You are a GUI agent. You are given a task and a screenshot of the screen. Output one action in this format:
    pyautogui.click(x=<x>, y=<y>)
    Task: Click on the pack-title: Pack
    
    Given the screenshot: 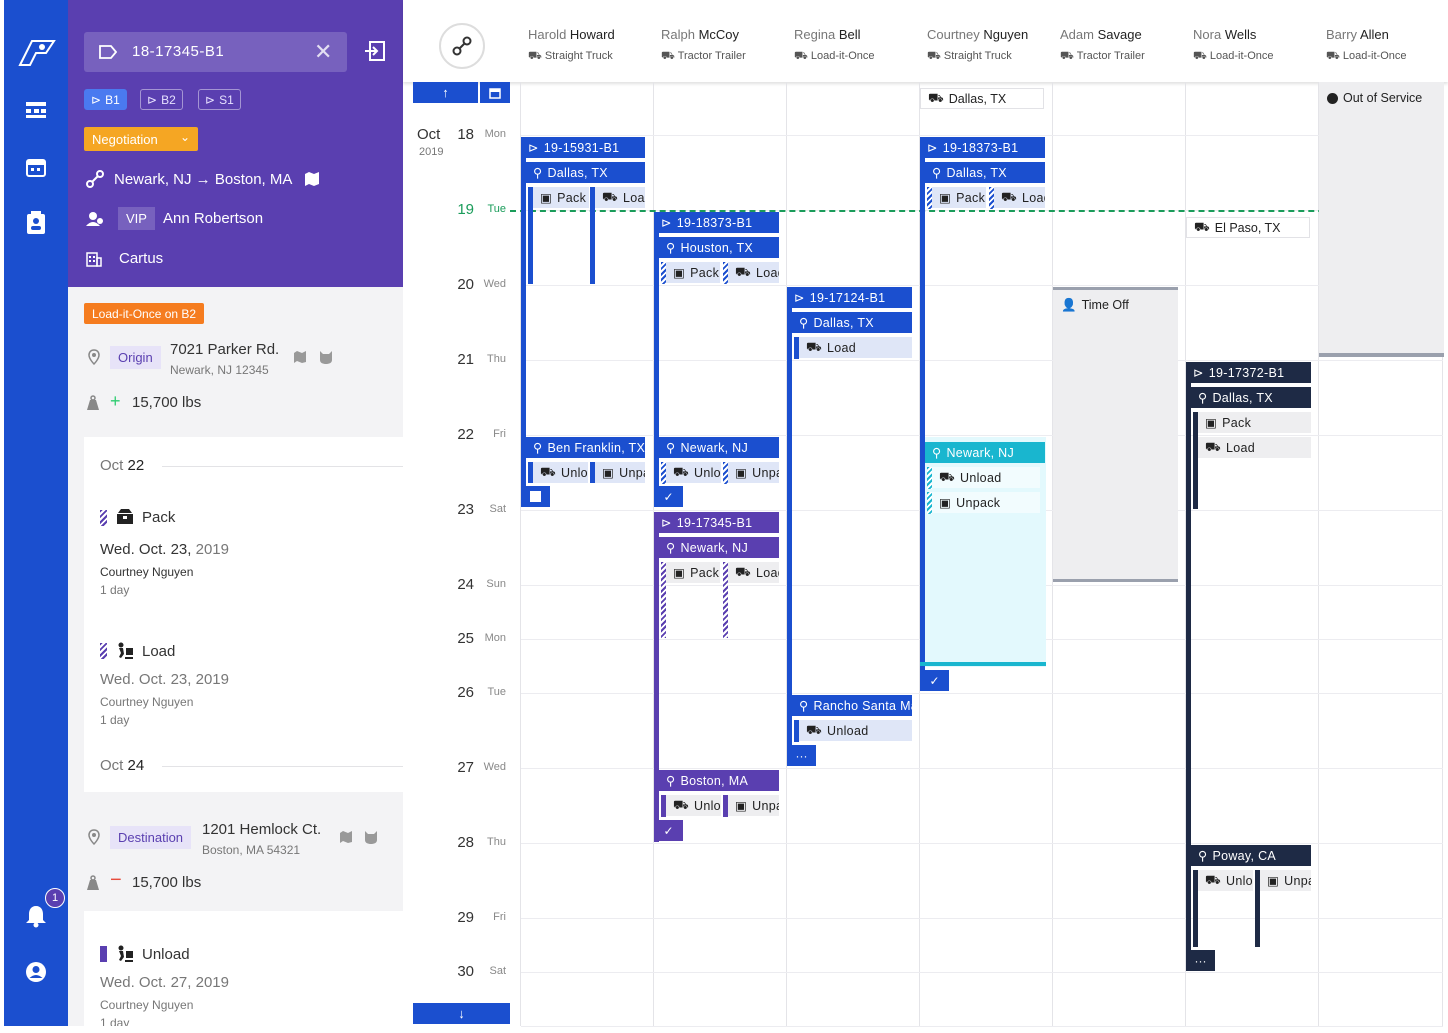 What is the action you would take?
    pyautogui.click(x=159, y=517)
    